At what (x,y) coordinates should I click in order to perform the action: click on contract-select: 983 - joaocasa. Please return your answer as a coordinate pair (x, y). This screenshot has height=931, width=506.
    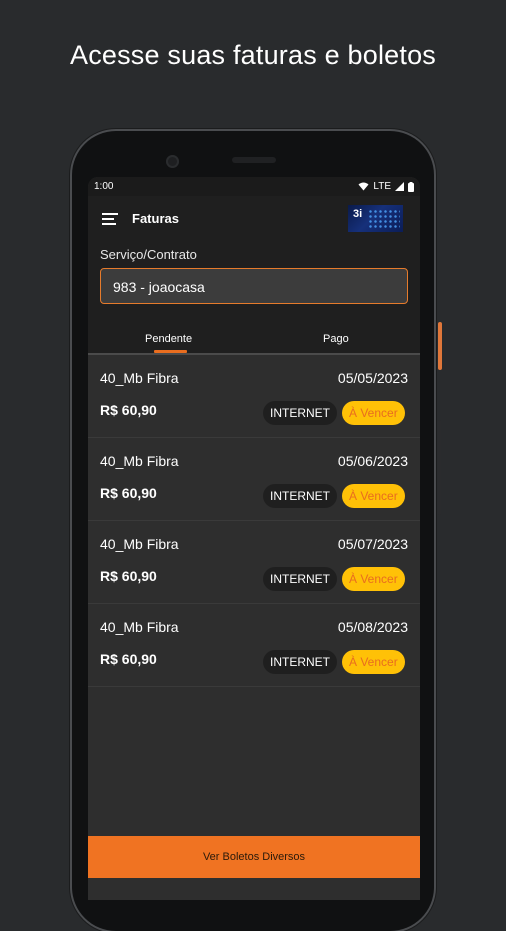
    Looking at the image, I should click on (254, 286).